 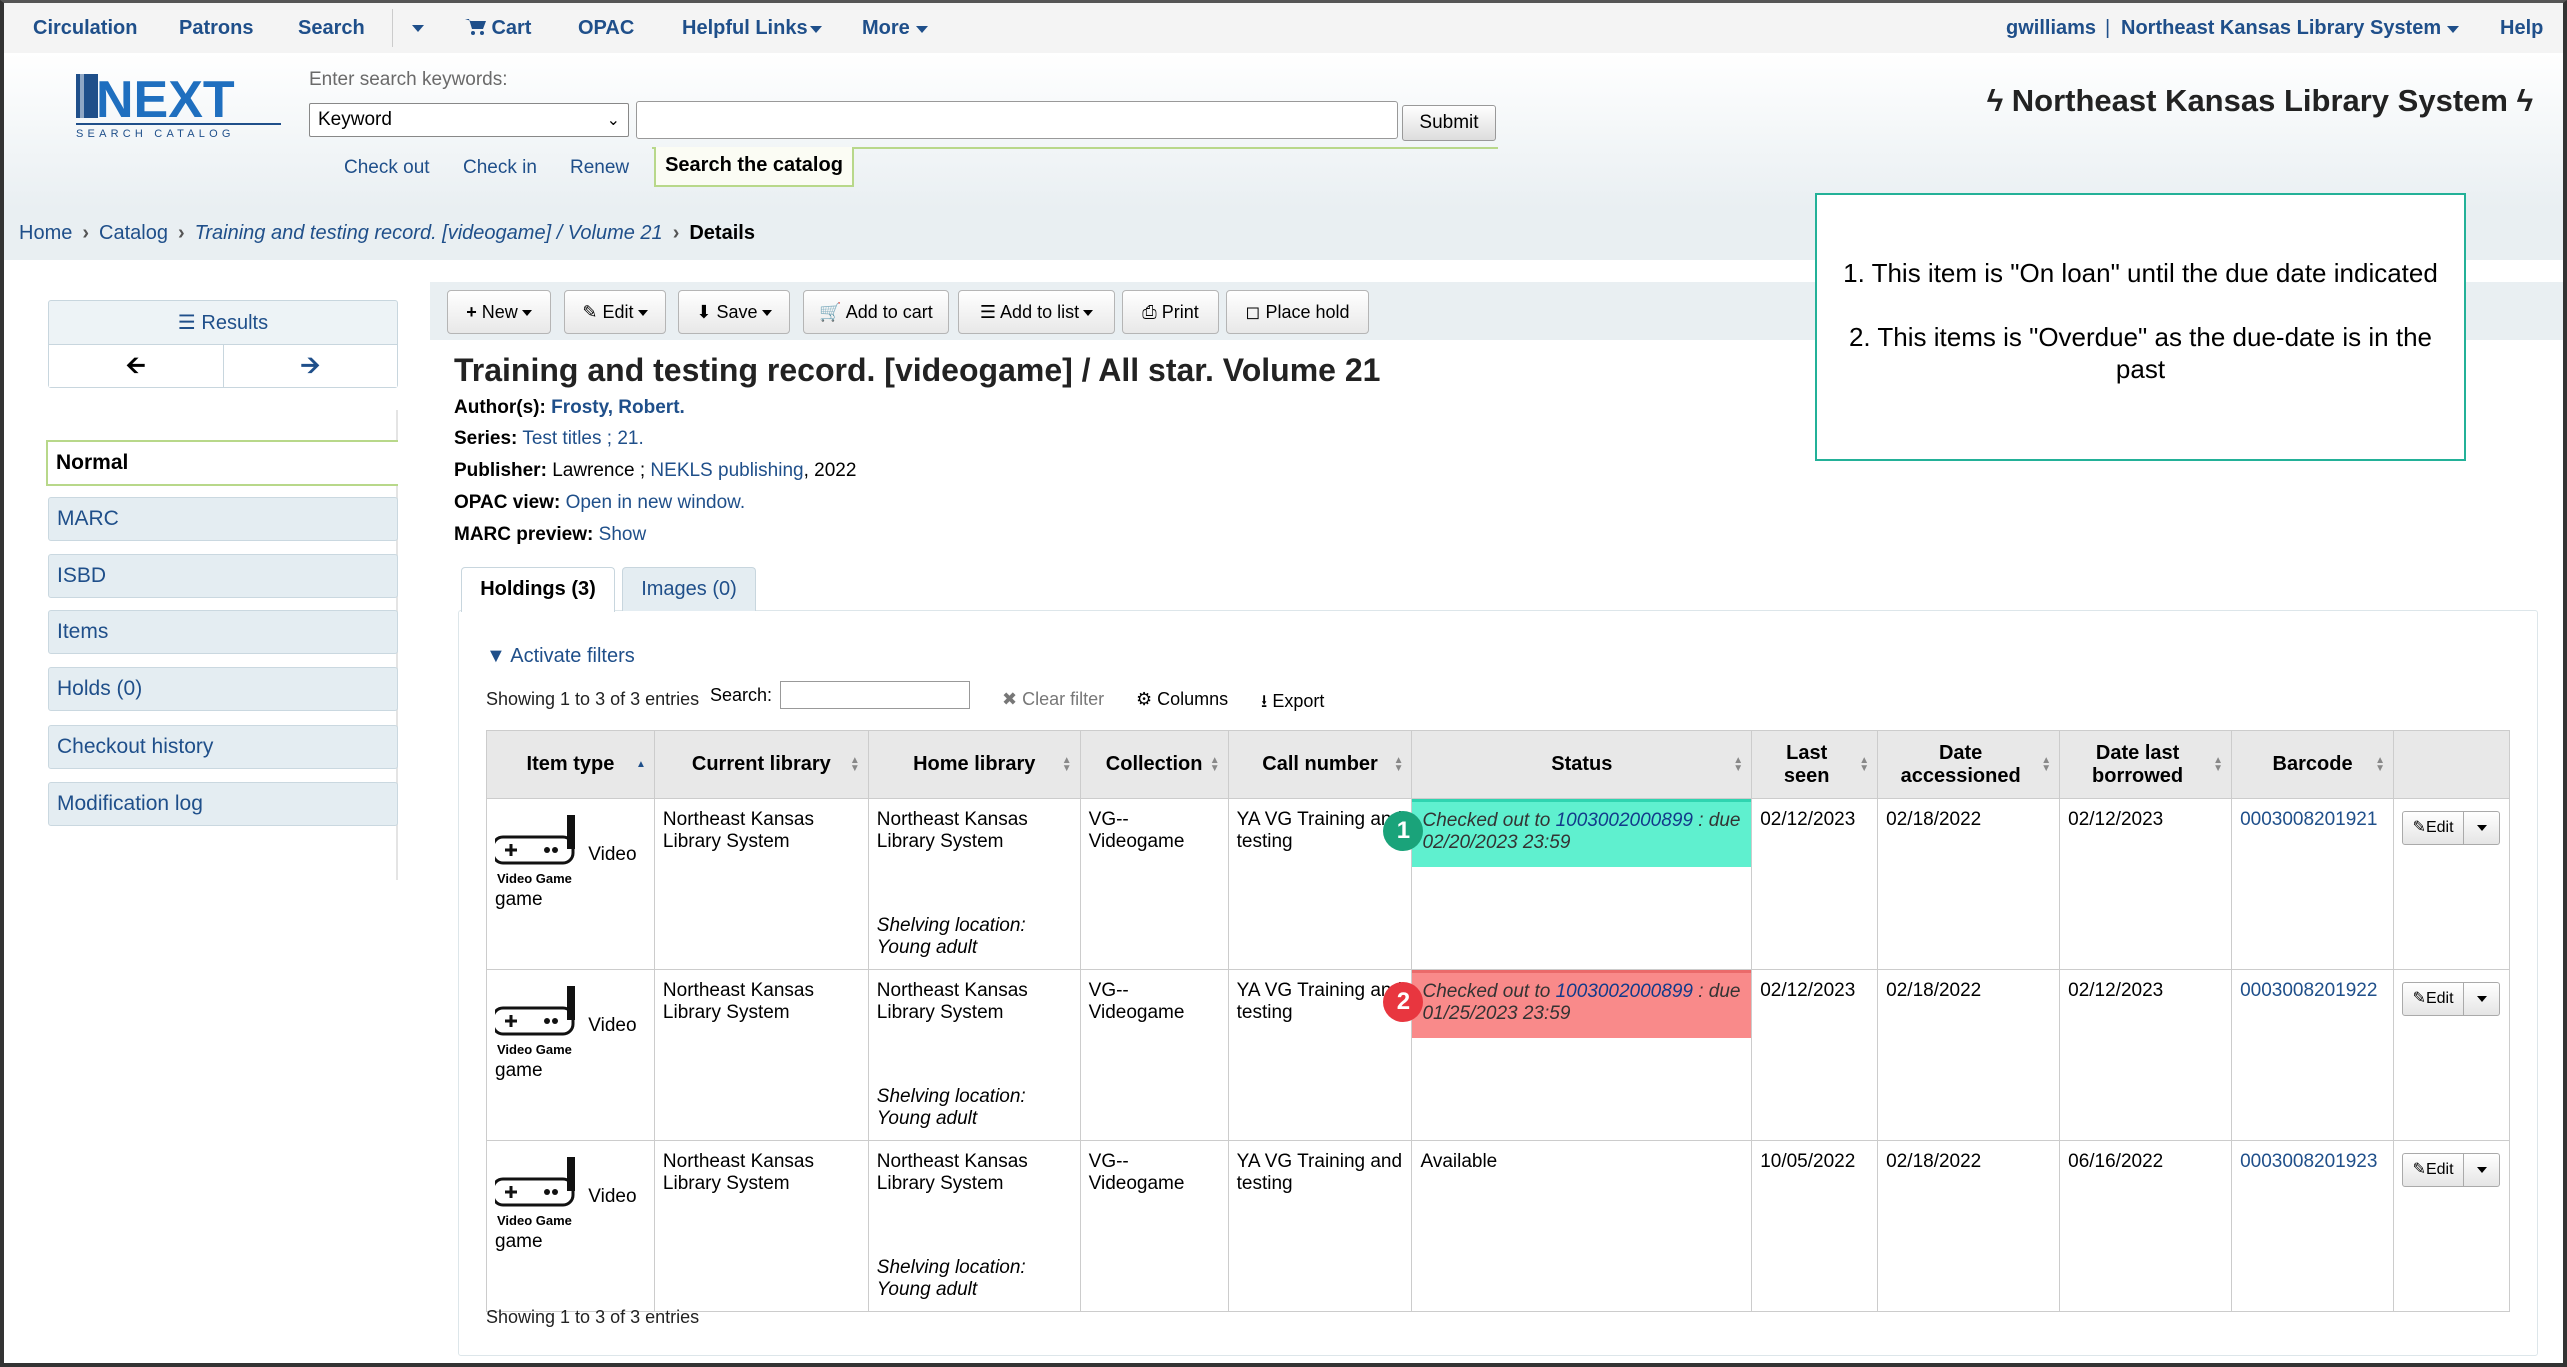 What do you see at coordinates (623, 534) in the screenshot?
I see `marc-preview-link: Show` at bounding box center [623, 534].